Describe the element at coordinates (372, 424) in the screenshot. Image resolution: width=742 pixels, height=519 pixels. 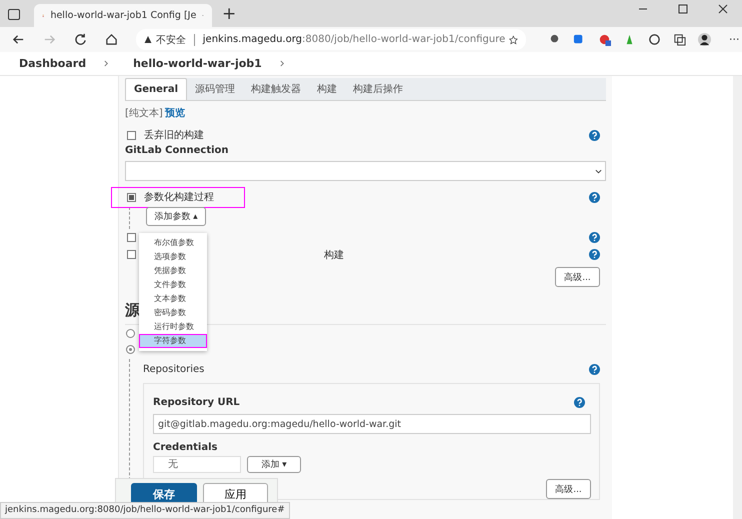
I see `repository-url-field: git@gitlab.magedu.org:magedu/hello-world-war.git` at that location.